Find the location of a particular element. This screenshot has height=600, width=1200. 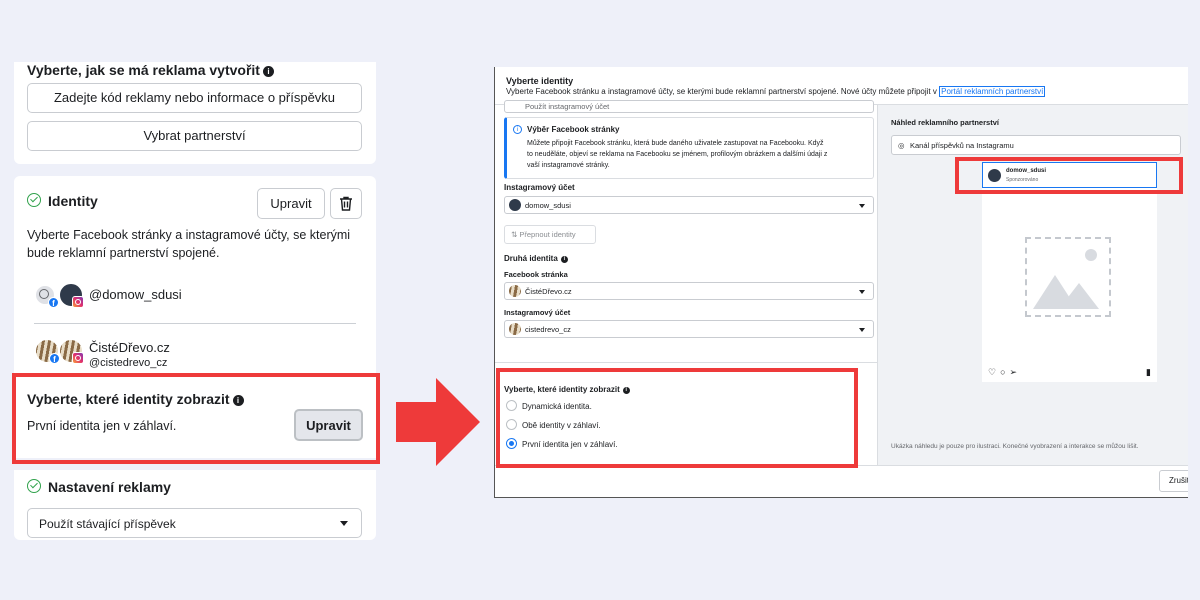

identity-title: Identity is located at coordinates (73, 201).